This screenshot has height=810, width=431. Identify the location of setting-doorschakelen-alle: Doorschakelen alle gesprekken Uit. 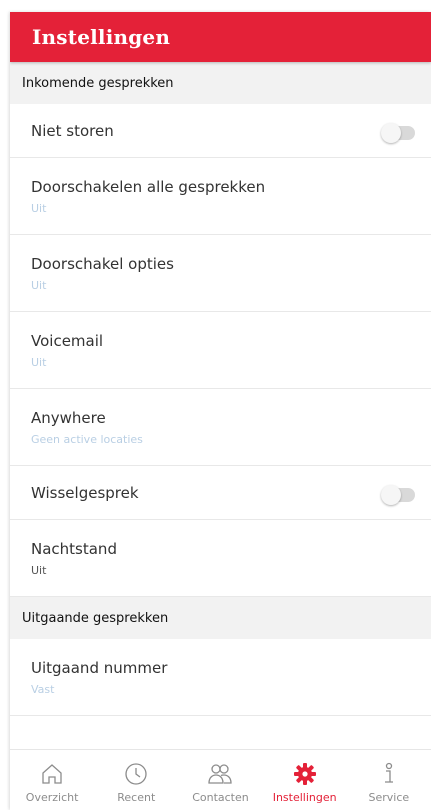
(220, 196).